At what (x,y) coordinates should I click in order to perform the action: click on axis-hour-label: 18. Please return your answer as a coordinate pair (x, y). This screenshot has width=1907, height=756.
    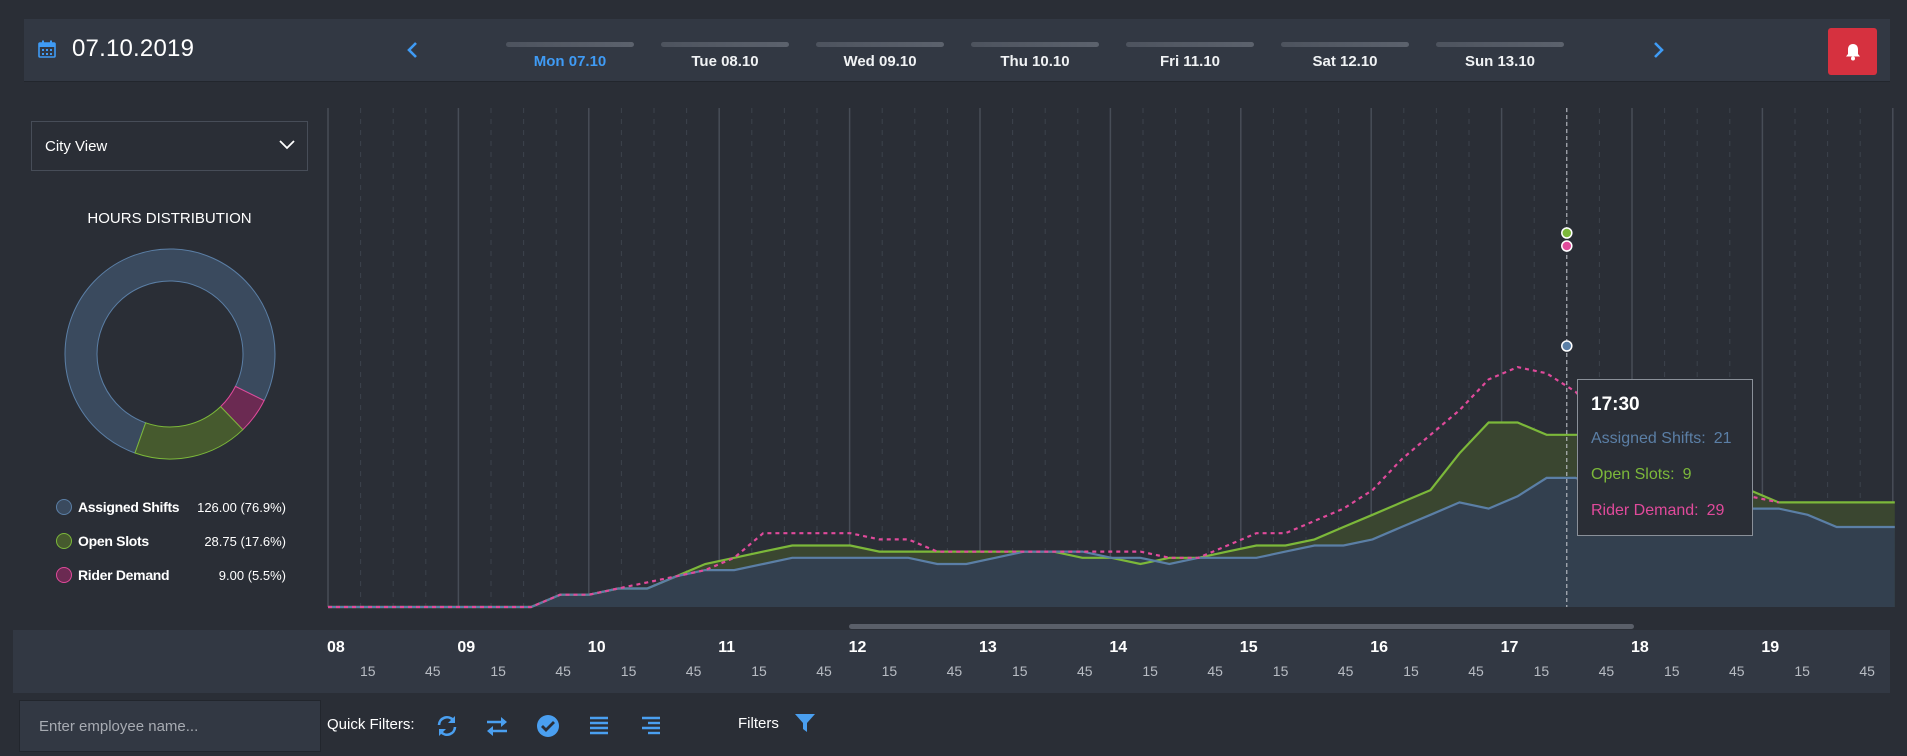
    Looking at the image, I should click on (1640, 647).